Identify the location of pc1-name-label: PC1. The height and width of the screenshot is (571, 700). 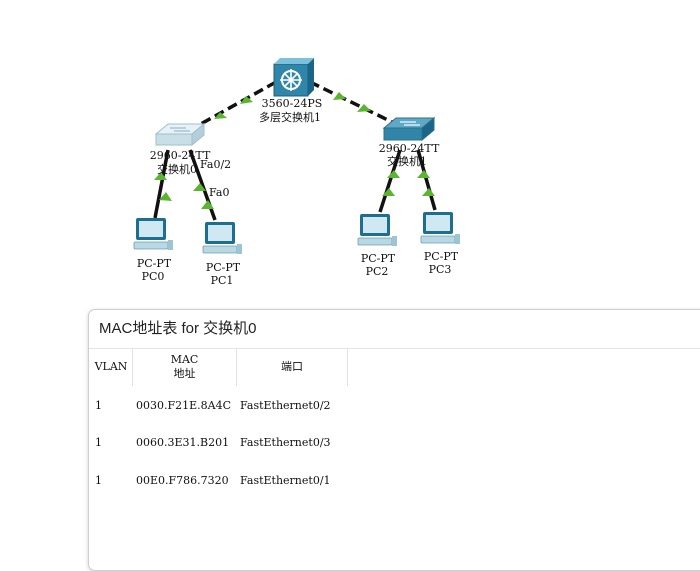
(222, 280).